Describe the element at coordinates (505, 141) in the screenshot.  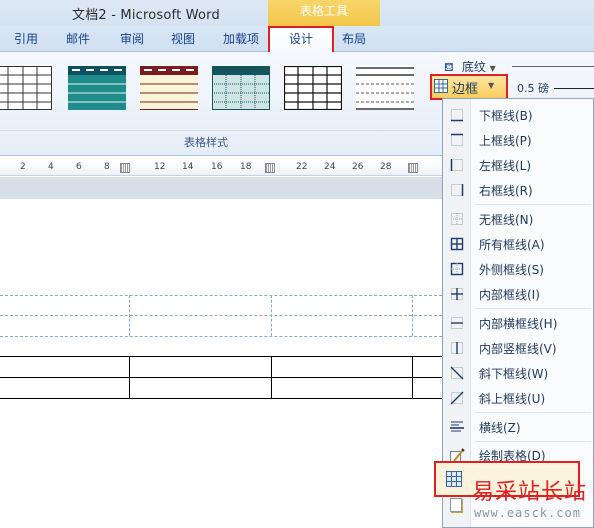
I see `menu-item-label: 上框线(P)` at that location.